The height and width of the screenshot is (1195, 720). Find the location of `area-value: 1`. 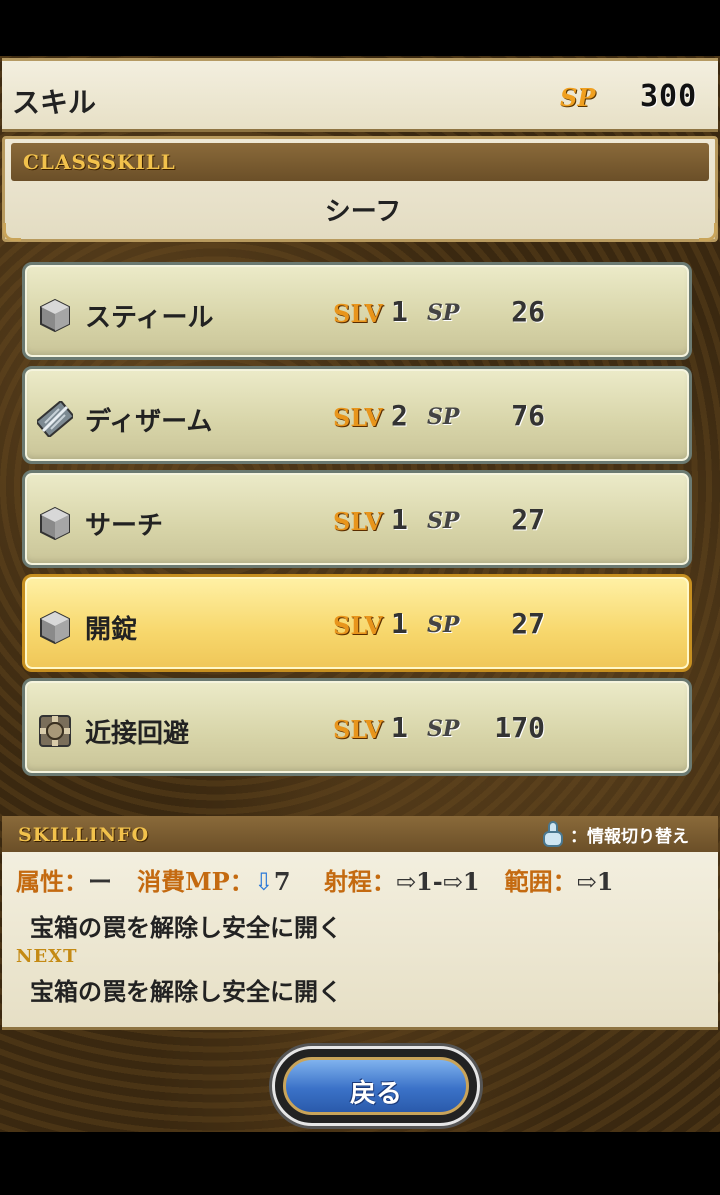

area-value: 1 is located at coordinates (605, 881).